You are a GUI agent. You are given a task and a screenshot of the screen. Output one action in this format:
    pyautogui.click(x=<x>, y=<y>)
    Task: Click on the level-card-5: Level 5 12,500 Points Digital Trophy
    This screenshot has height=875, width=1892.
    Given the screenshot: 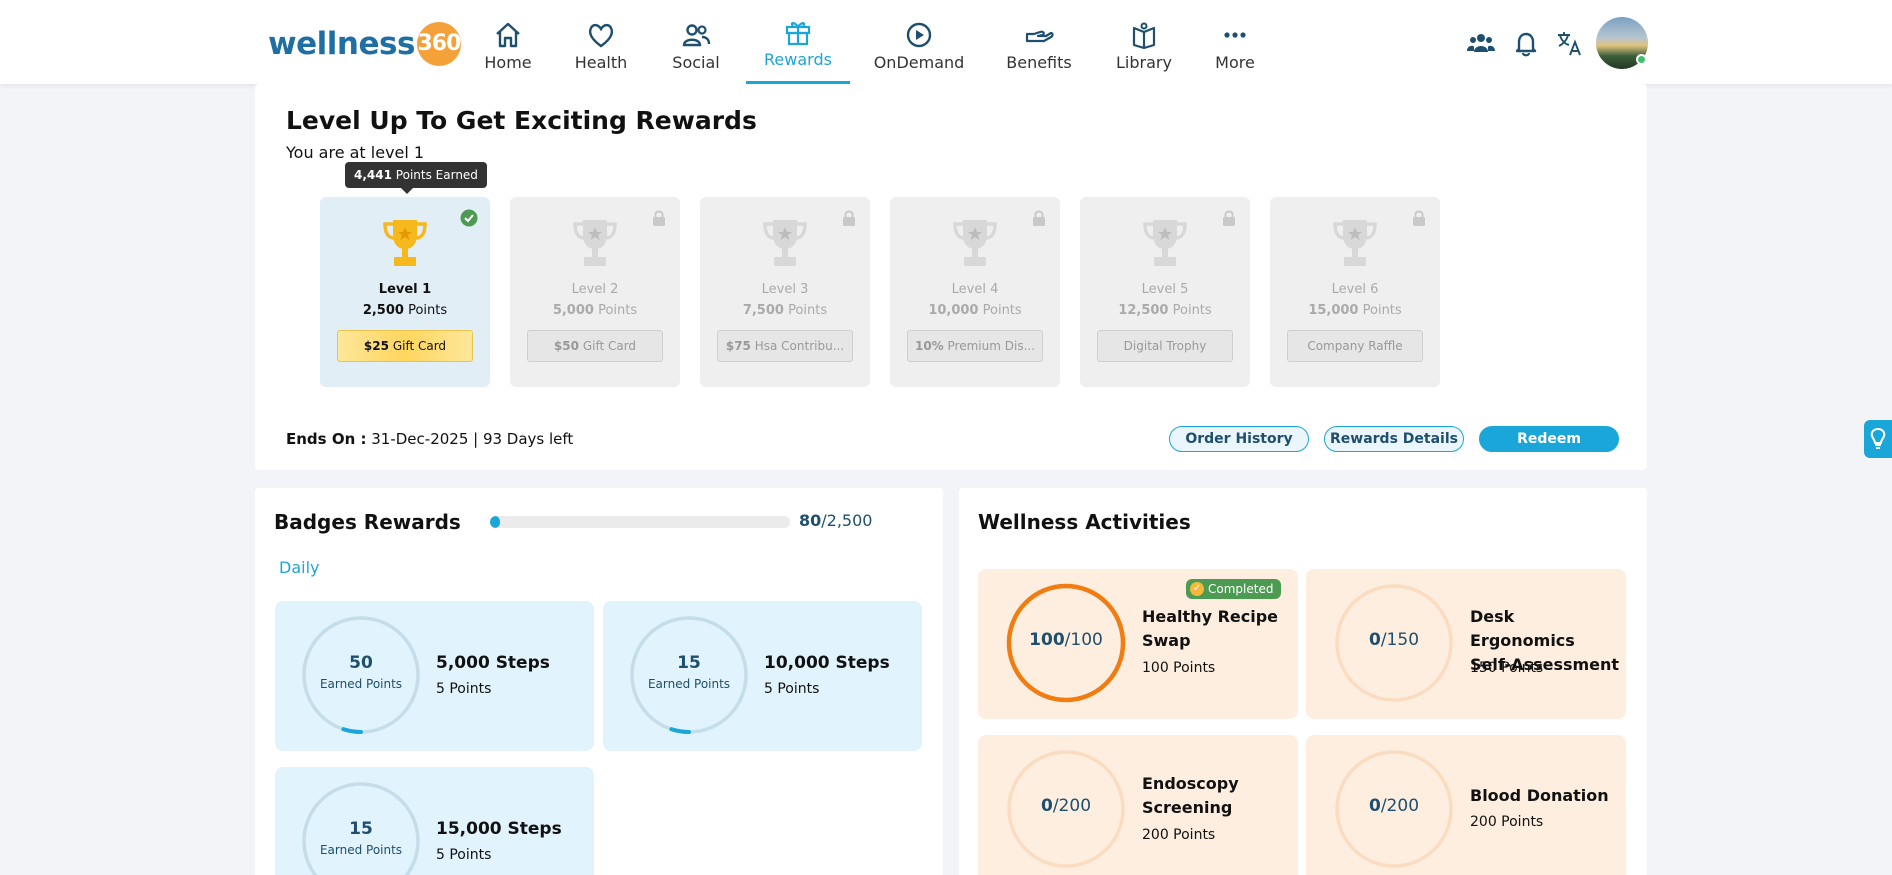 What is the action you would take?
    pyautogui.click(x=1165, y=292)
    